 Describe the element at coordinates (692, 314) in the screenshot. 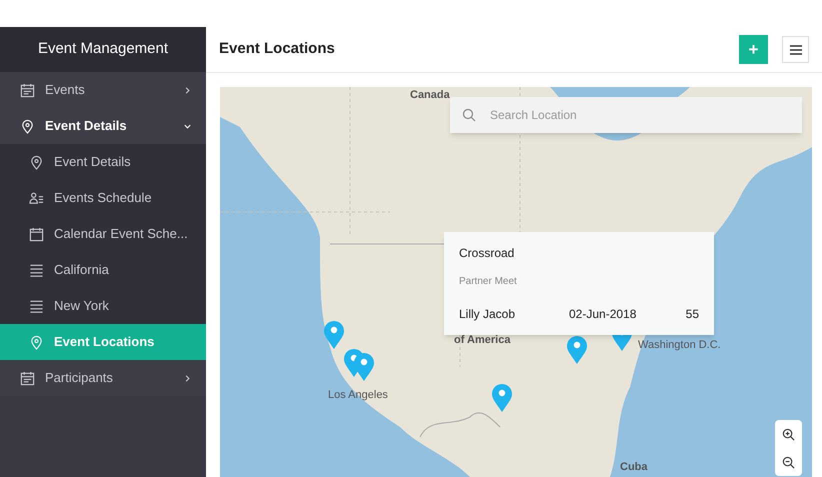

I see `participant-count: 55` at that location.